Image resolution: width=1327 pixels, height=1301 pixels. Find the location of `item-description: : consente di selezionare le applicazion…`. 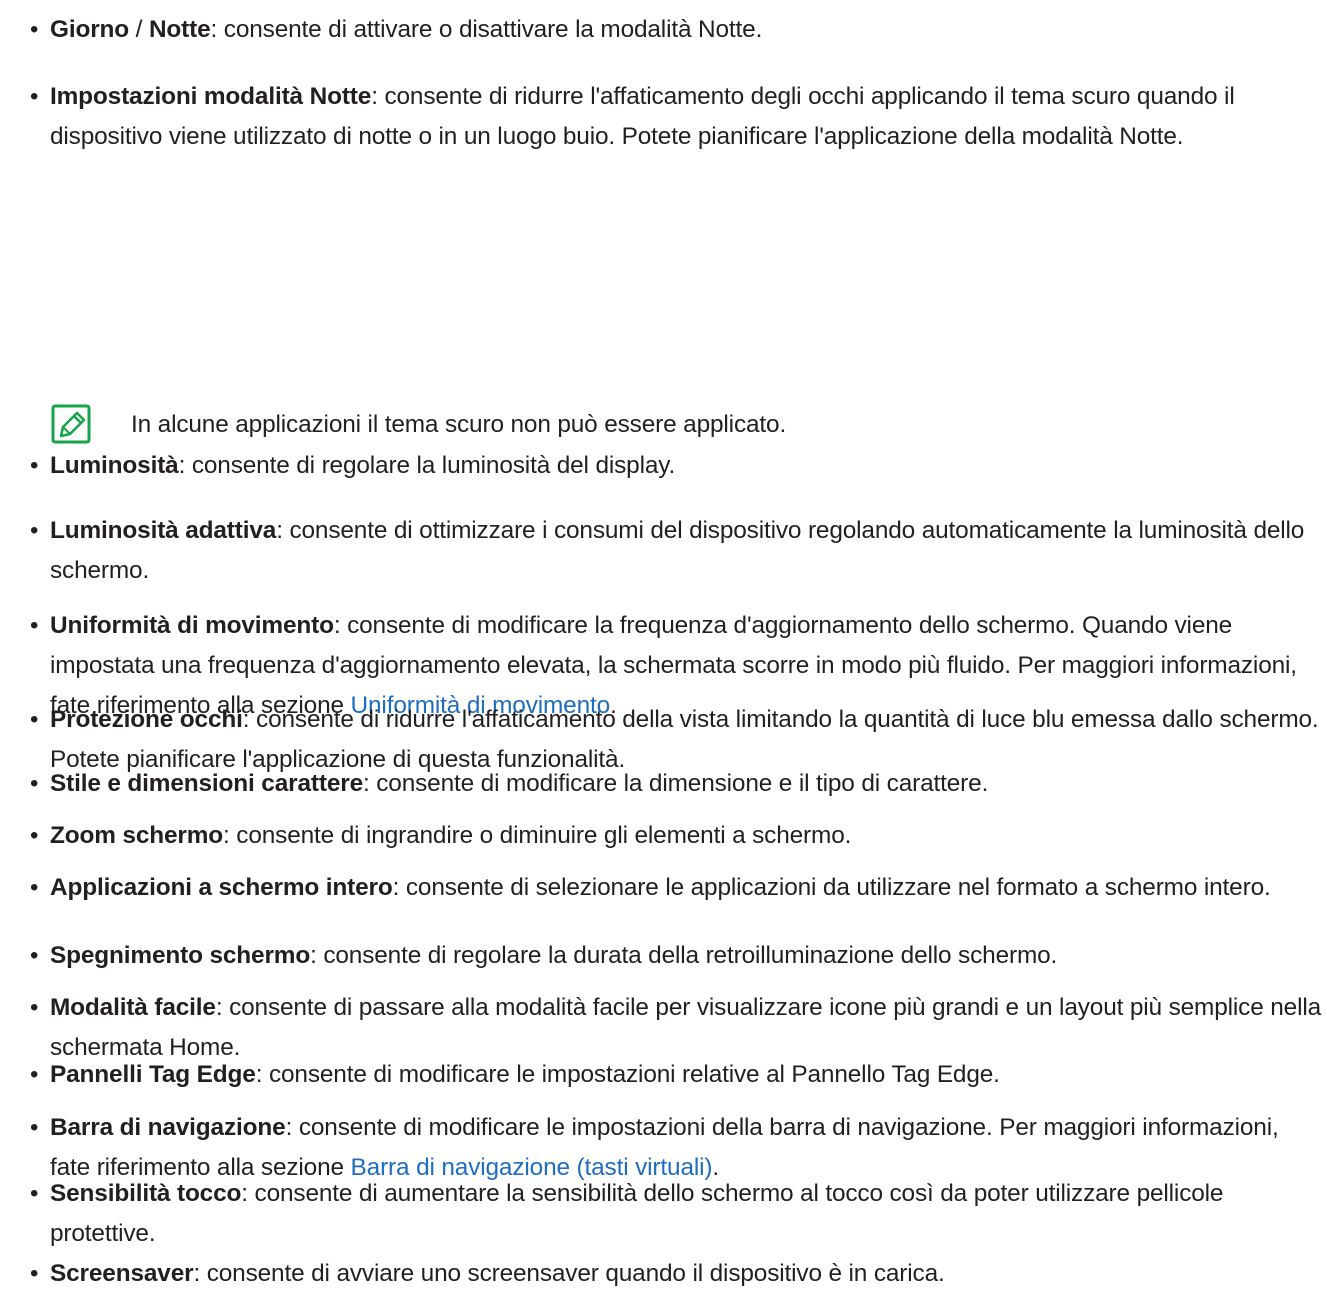

item-description: : consente di selezionare le applicazion… is located at coordinates (831, 887).